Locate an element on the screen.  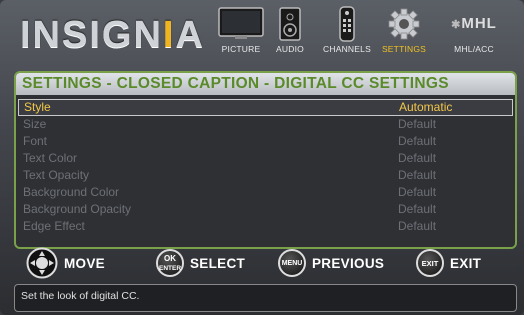
hint-exit: EXIT EXIT is located at coordinates (448, 263).